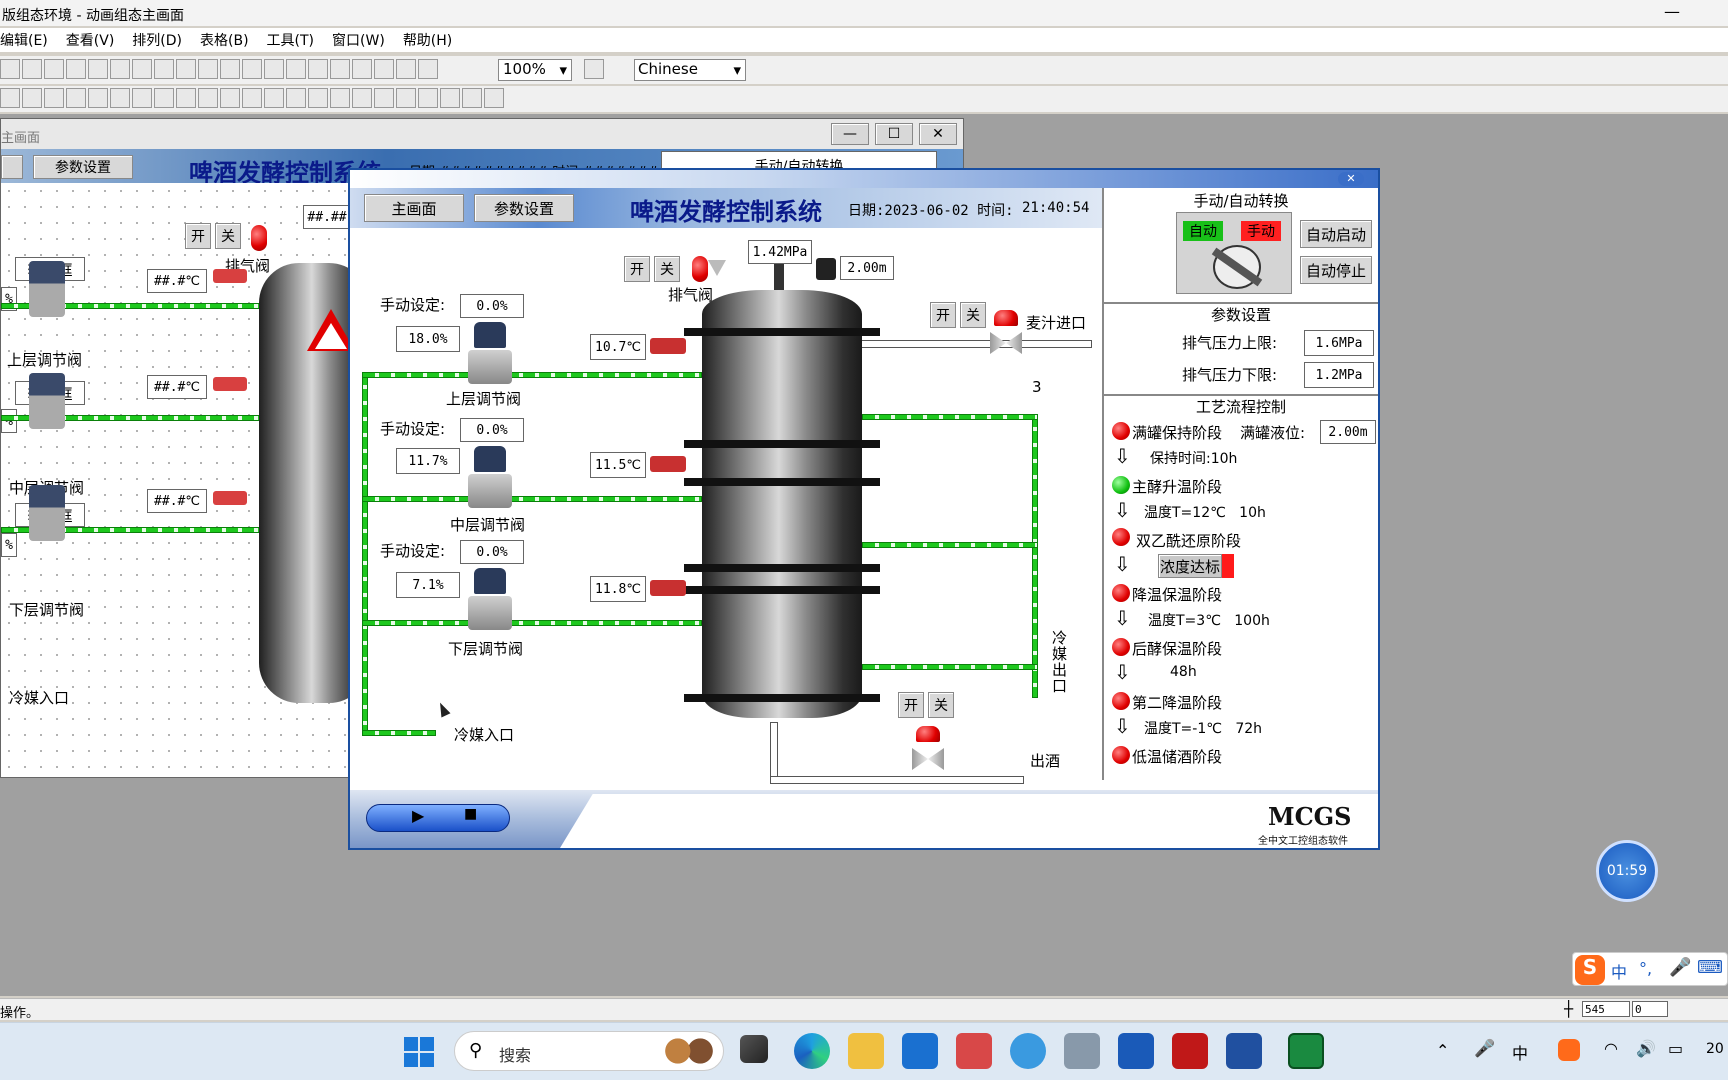 Image resolution: width=1728 pixels, height=1080 pixels. What do you see at coordinates (812, 1051) in the screenshot?
I see `edge-icon` at bounding box center [812, 1051].